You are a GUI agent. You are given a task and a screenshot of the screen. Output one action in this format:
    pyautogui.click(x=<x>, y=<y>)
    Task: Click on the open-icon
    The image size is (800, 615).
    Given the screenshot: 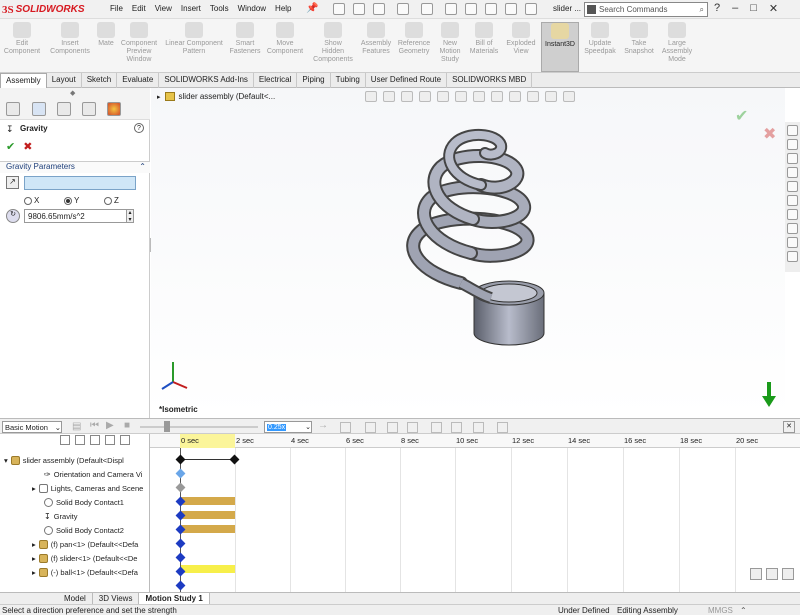 What is the action you would take?
    pyautogui.click(x=379, y=9)
    